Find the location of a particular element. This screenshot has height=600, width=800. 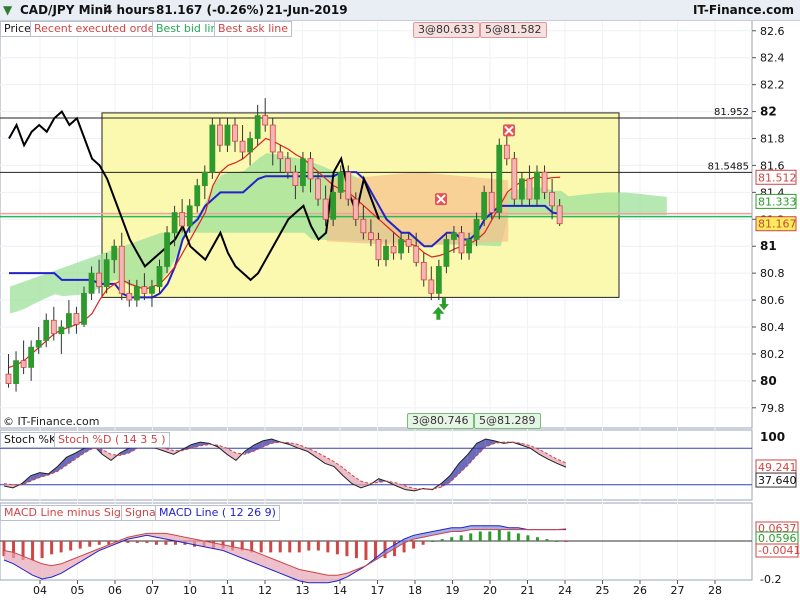

stoch-y-tick-label: 100 is located at coordinates (772, 437).